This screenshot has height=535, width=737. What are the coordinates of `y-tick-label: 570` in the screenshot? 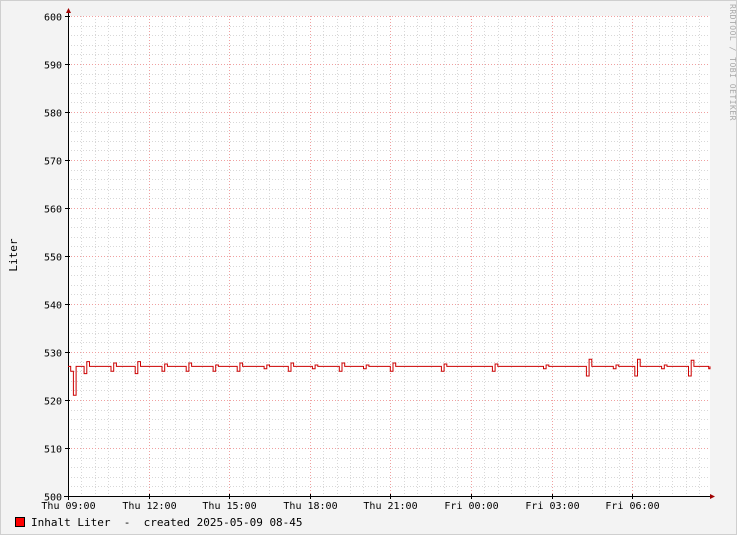 It's located at (53, 162).